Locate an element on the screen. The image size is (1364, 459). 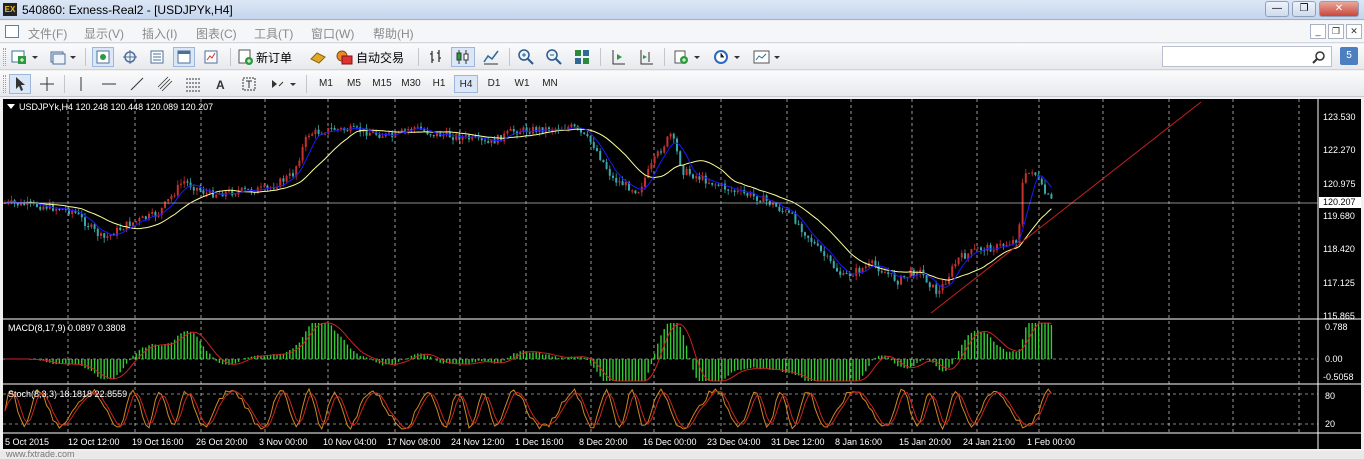
close-button: ✕ is located at coordinates (1339, 9).